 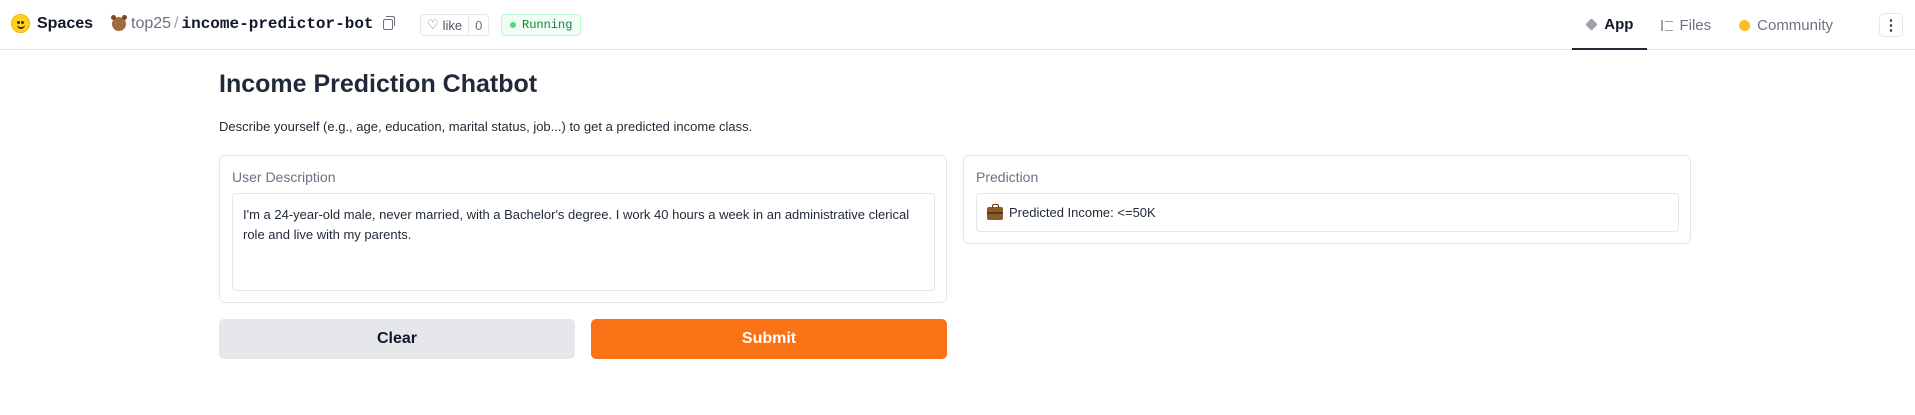 What do you see at coordinates (284, 177) in the screenshot?
I see `user-description-label: User Description` at bounding box center [284, 177].